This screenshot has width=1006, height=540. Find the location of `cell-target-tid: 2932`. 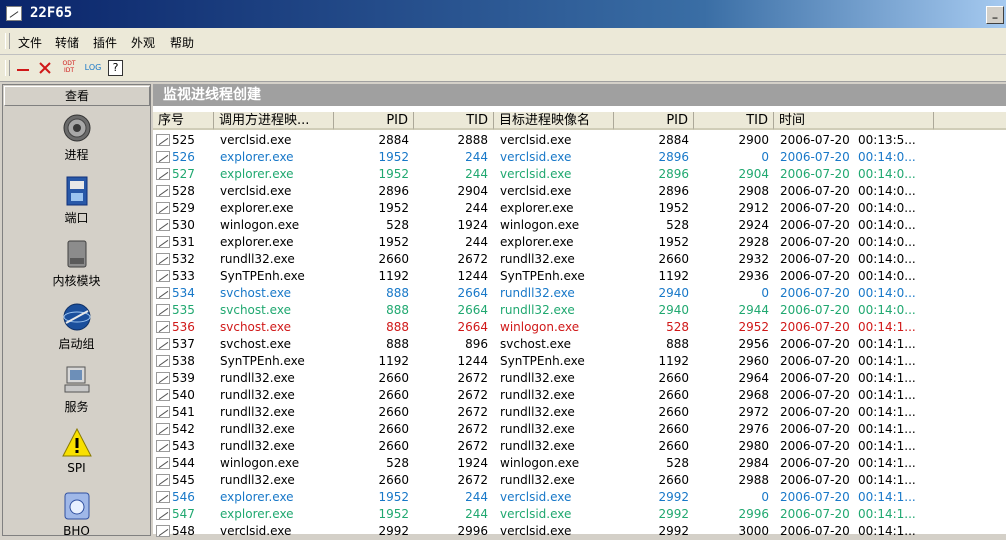

cell-target-tid: 2932 is located at coordinates (753, 259).